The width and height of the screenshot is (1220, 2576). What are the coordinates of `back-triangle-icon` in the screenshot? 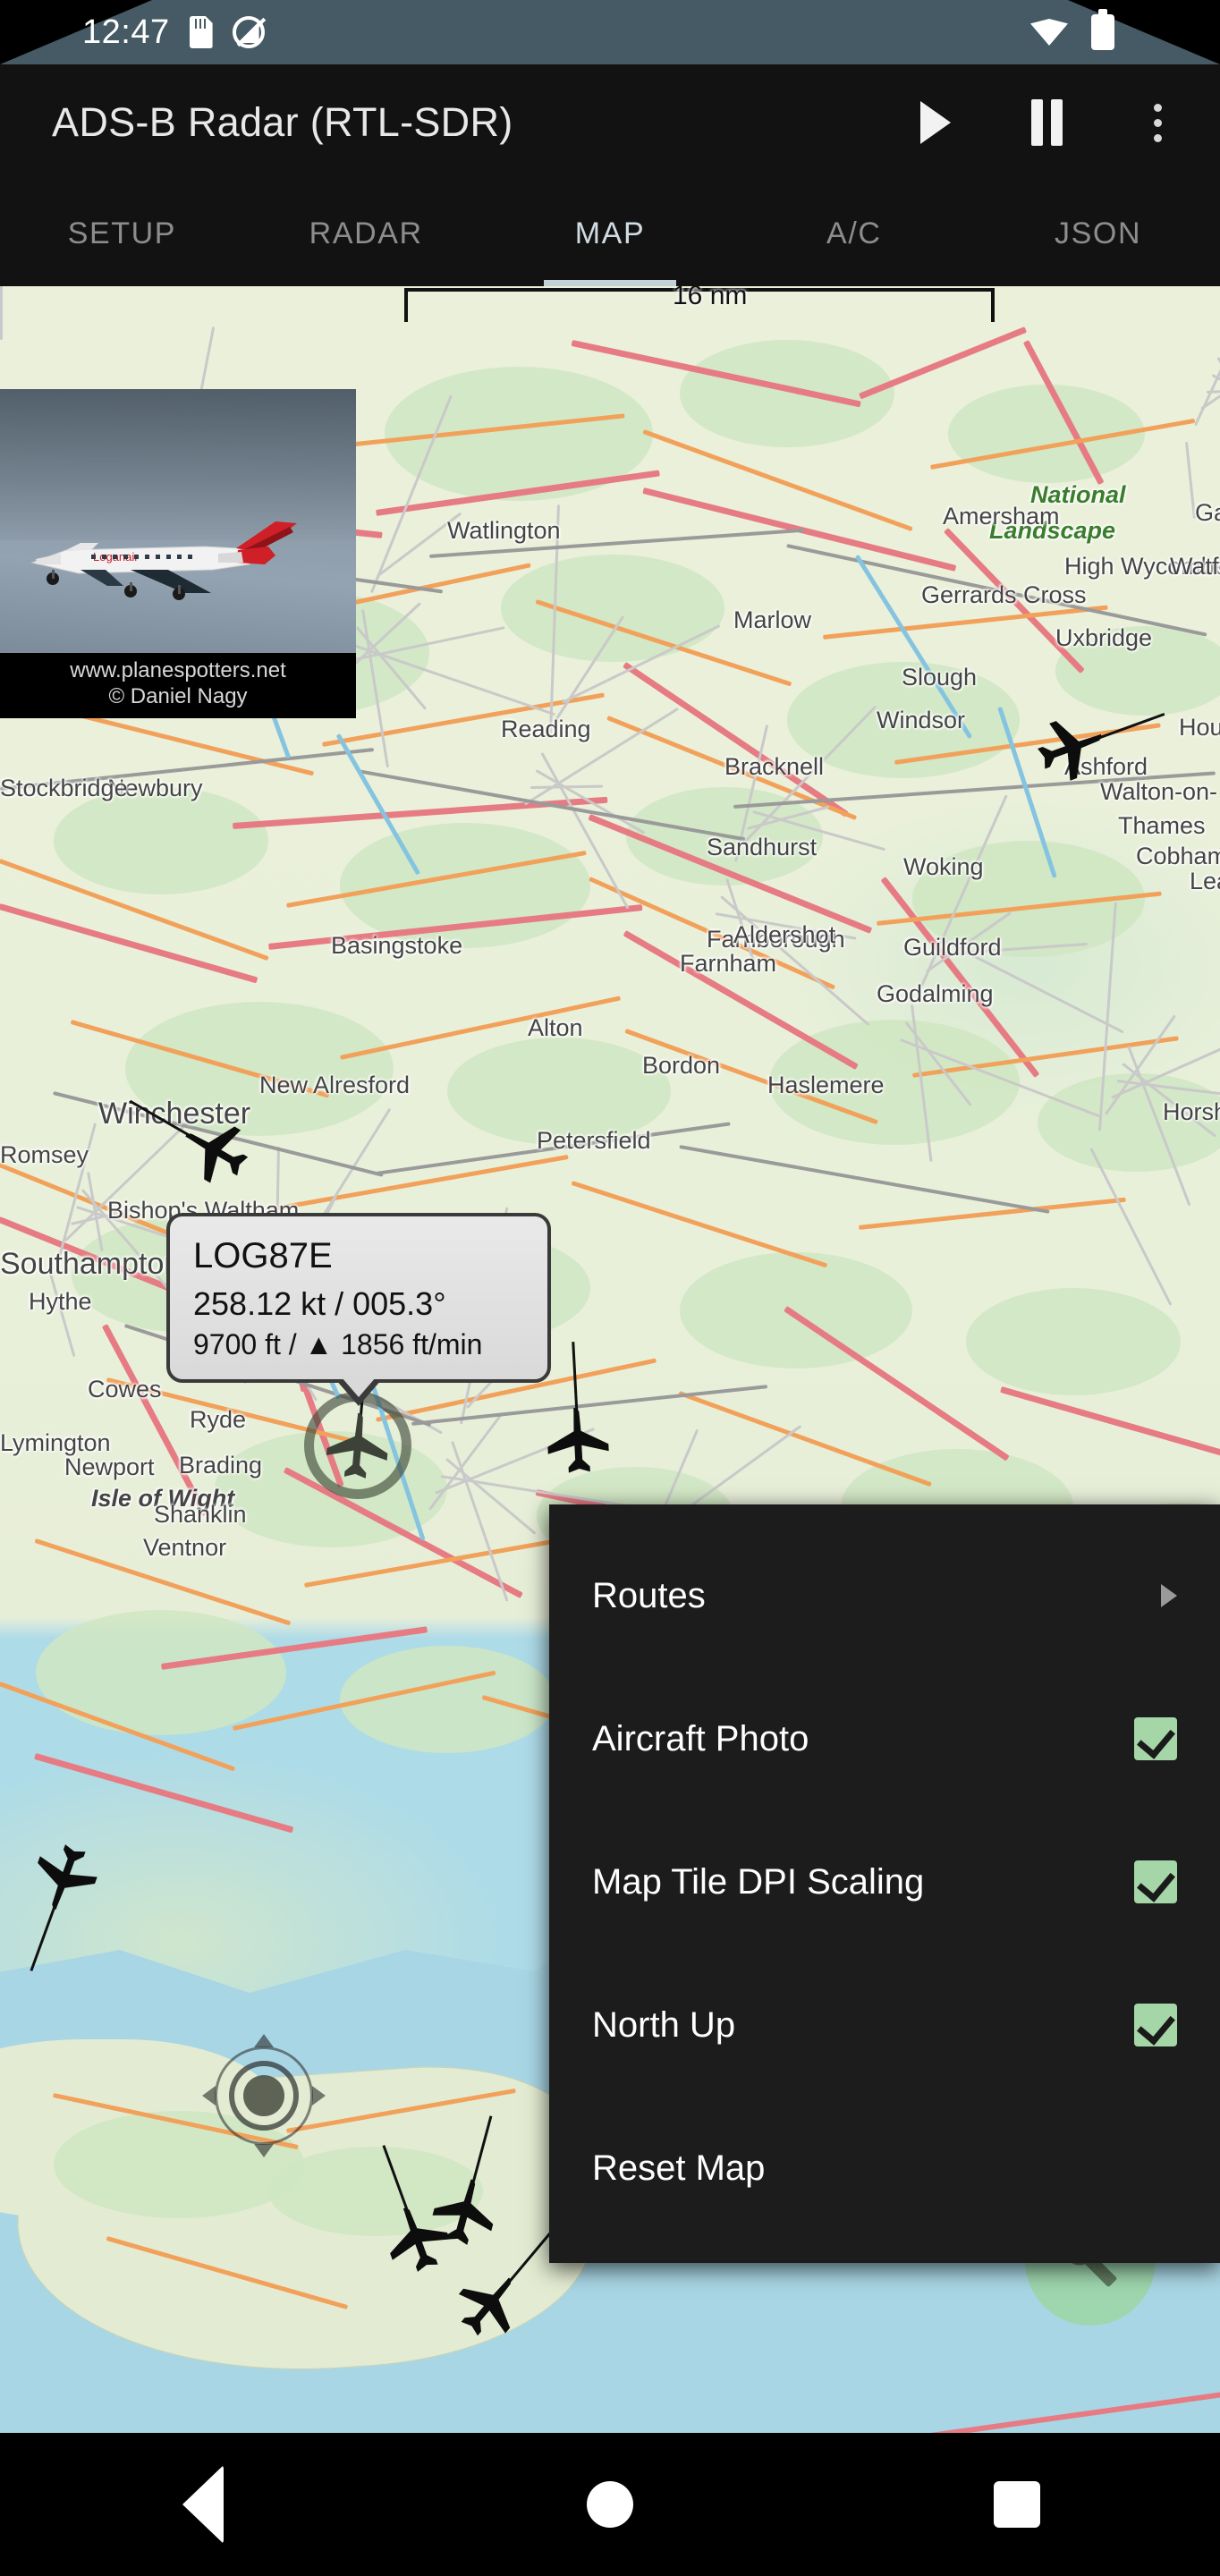 It's located at (203, 2504).